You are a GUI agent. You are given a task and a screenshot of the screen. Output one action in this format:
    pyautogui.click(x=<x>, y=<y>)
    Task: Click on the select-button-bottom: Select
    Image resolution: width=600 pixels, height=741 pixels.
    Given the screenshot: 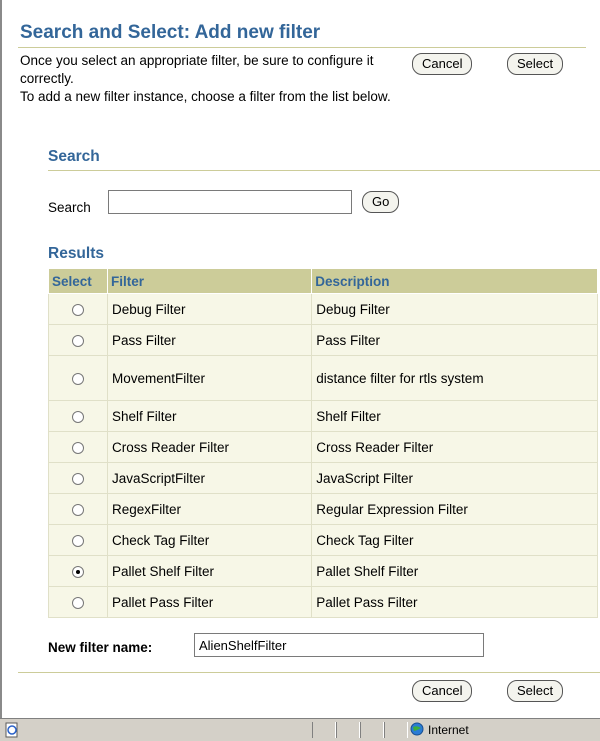 What is the action you would take?
    pyautogui.click(x=535, y=691)
    